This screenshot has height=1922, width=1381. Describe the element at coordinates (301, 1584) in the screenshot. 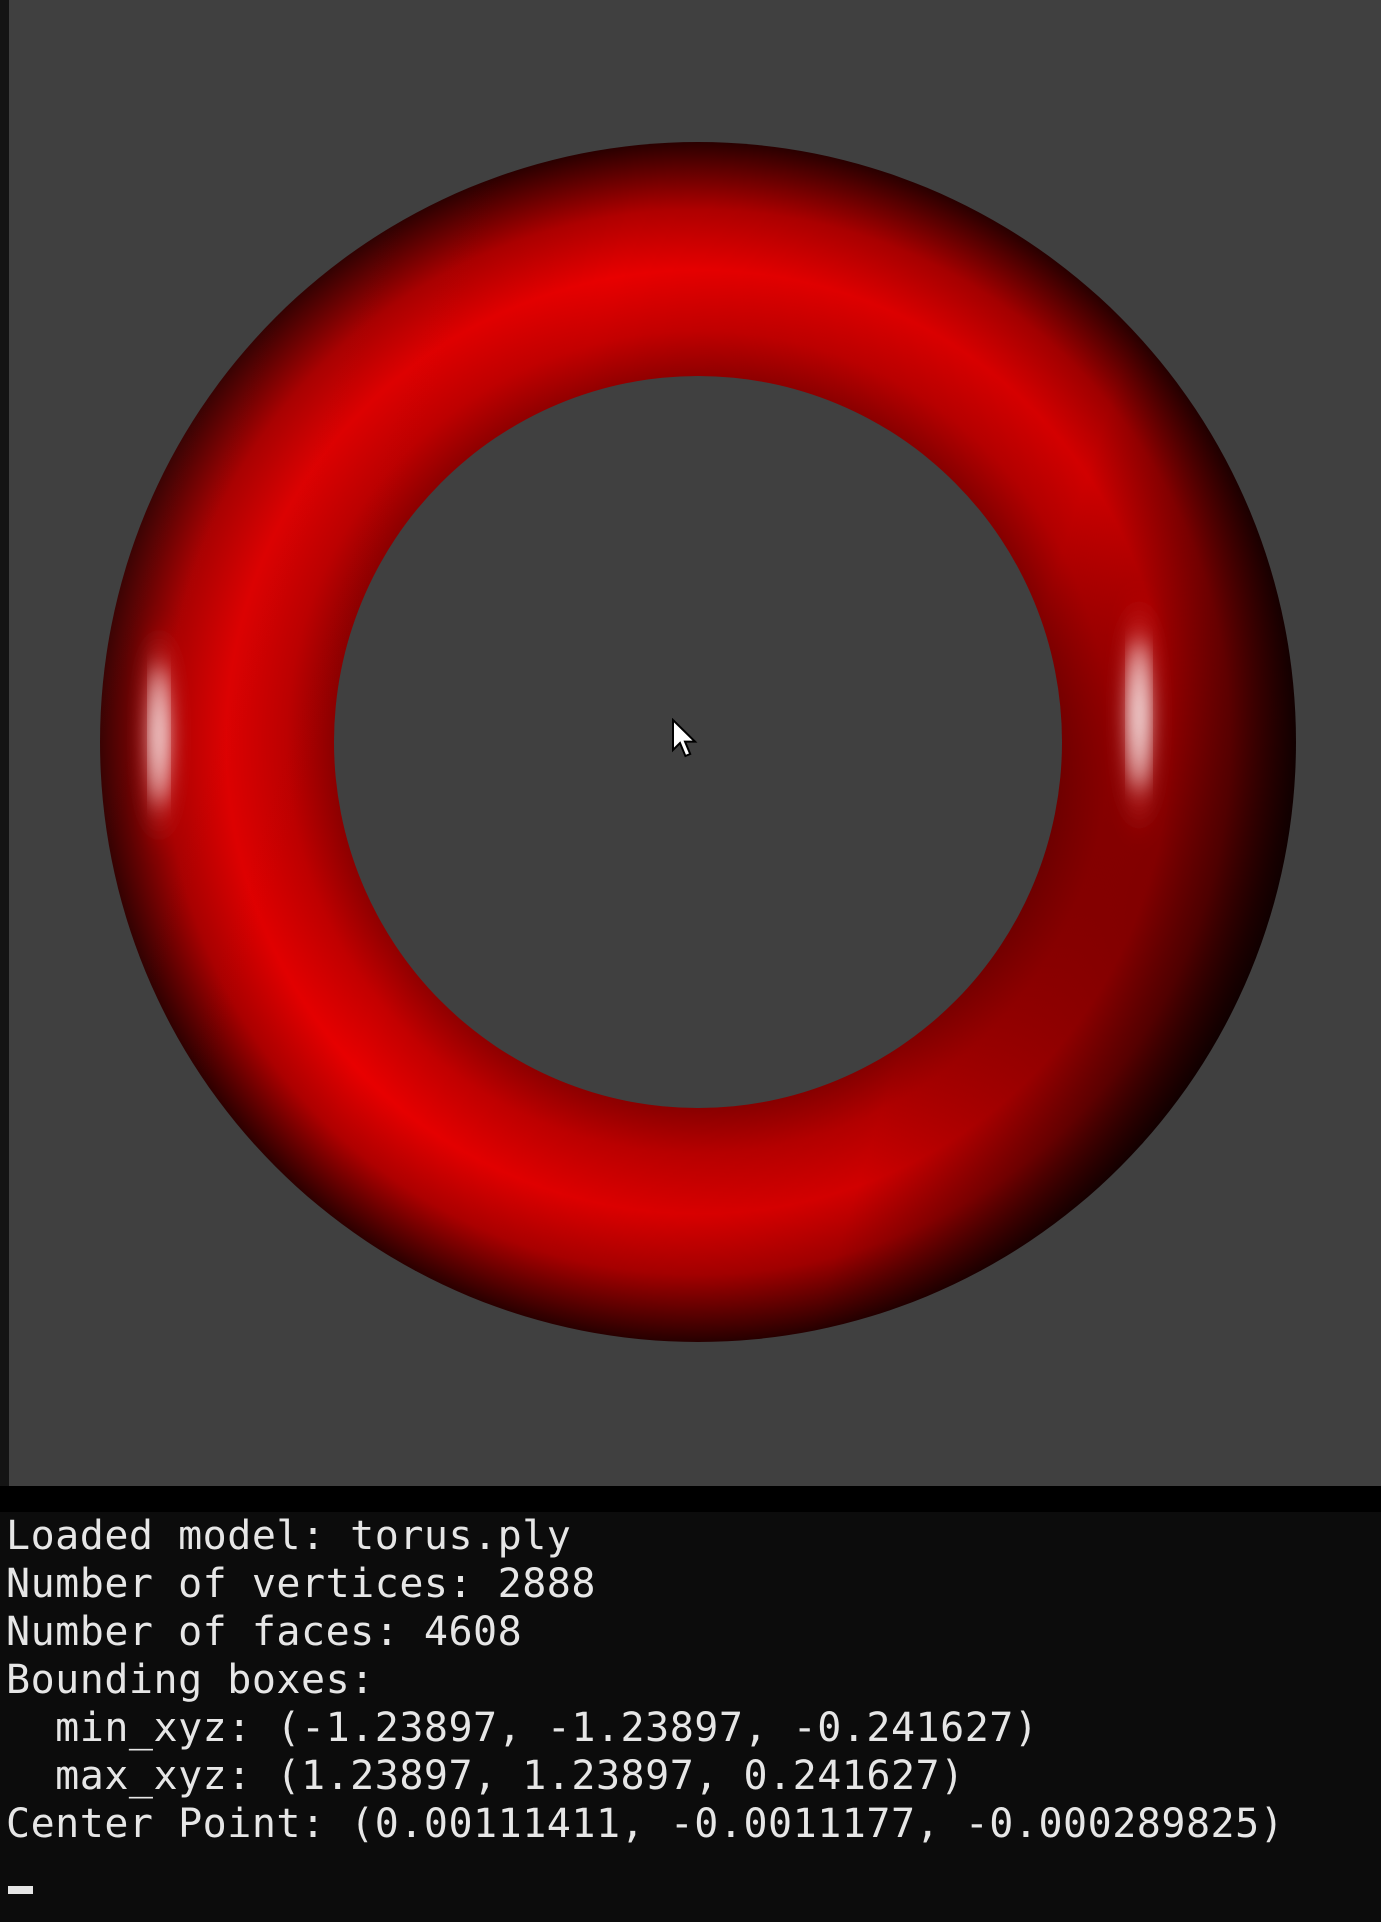

I see `console-line-vertices: Number of vertices: 2888` at that location.